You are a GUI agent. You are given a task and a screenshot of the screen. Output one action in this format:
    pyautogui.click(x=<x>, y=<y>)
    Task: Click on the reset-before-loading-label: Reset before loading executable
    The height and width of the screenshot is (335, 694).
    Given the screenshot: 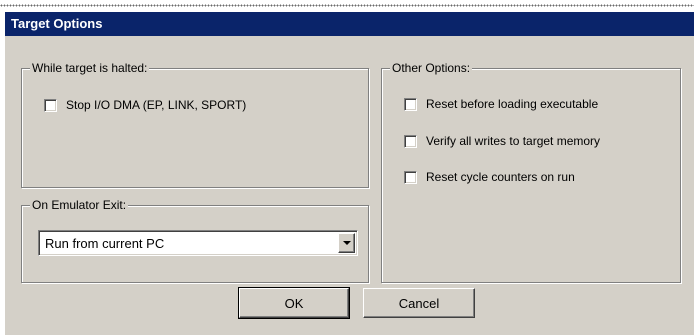 What is the action you would take?
    pyautogui.click(x=512, y=104)
    